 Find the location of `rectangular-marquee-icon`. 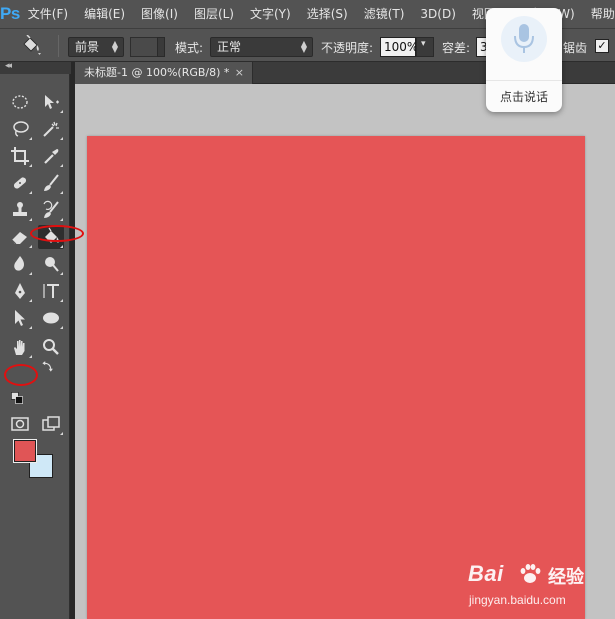

rectangular-marquee-icon is located at coordinates (20, 102).